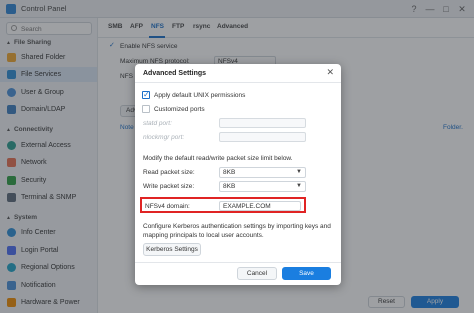 The width and height of the screenshot is (474, 313). Describe the element at coordinates (262, 123) in the screenshot. I see `statd-port-input` at that location.